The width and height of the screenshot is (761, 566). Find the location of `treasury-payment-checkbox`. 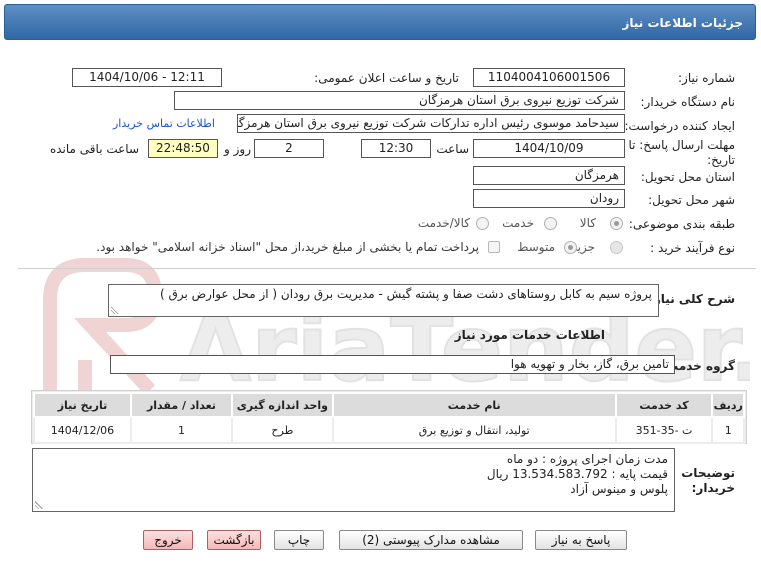

treasury-payment-checkbox is located at coordinates (494, 247).